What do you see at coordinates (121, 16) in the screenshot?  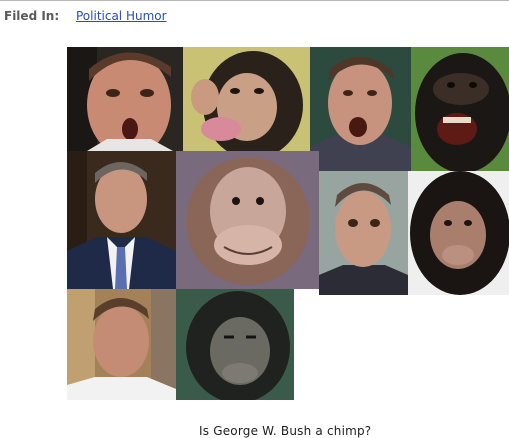 I see `category-link: Political Humor` at bounding box center [121, 16].